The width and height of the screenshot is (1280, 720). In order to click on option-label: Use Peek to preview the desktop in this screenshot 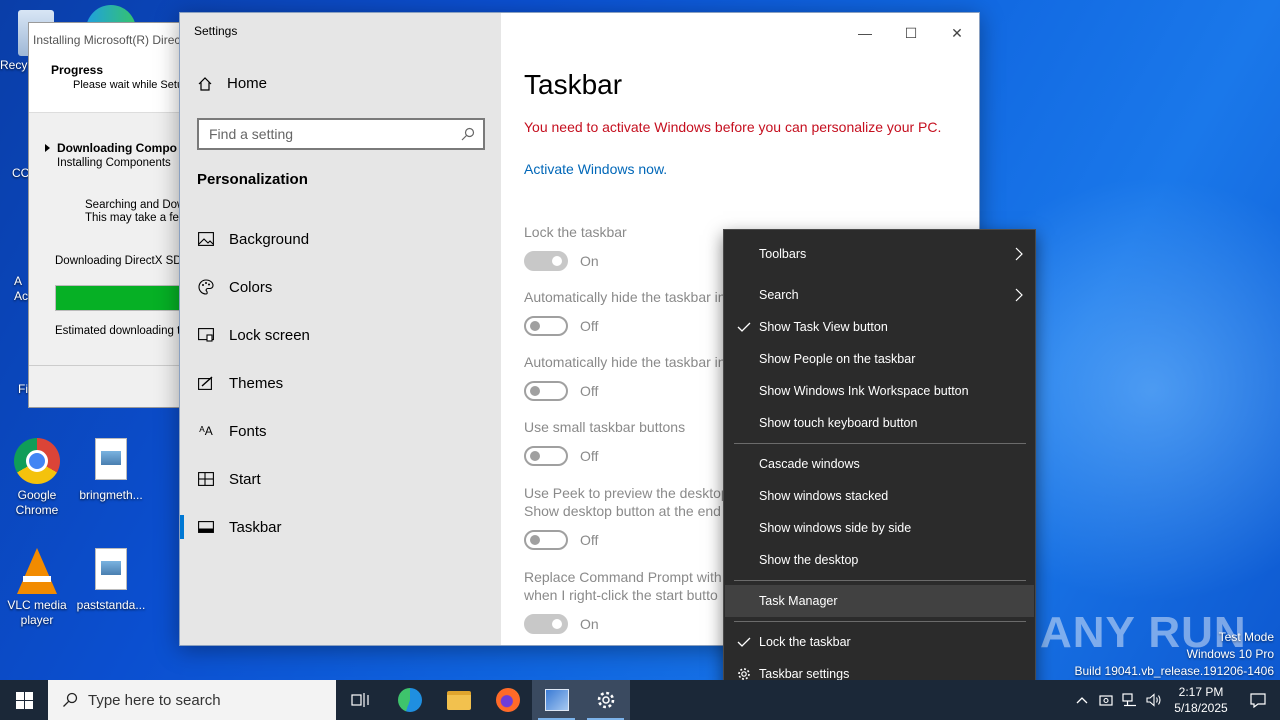, I will do `click(626, 493)`.